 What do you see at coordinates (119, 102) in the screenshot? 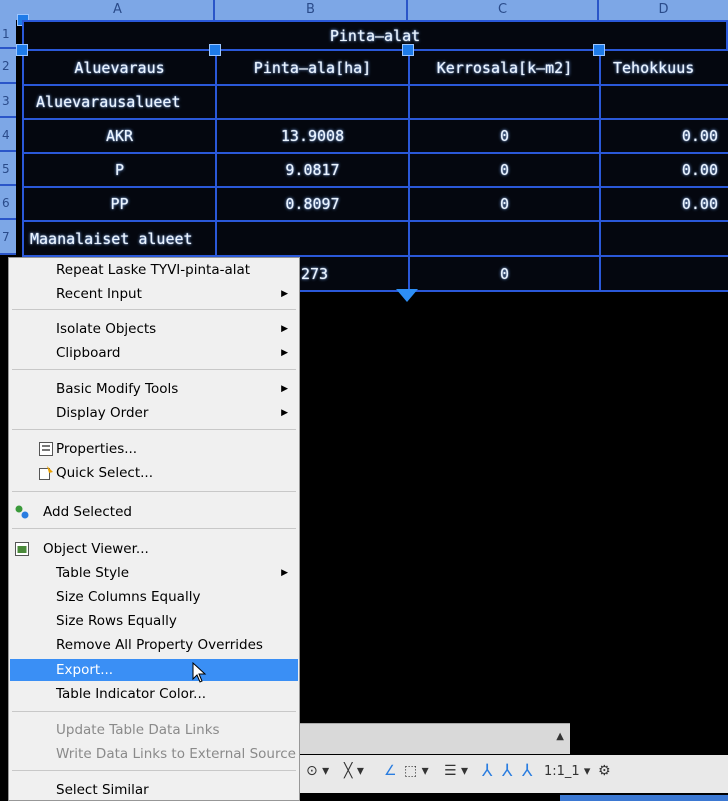
I see `section-cell: Aluevarausalueet` at bounding box center [119, 102].